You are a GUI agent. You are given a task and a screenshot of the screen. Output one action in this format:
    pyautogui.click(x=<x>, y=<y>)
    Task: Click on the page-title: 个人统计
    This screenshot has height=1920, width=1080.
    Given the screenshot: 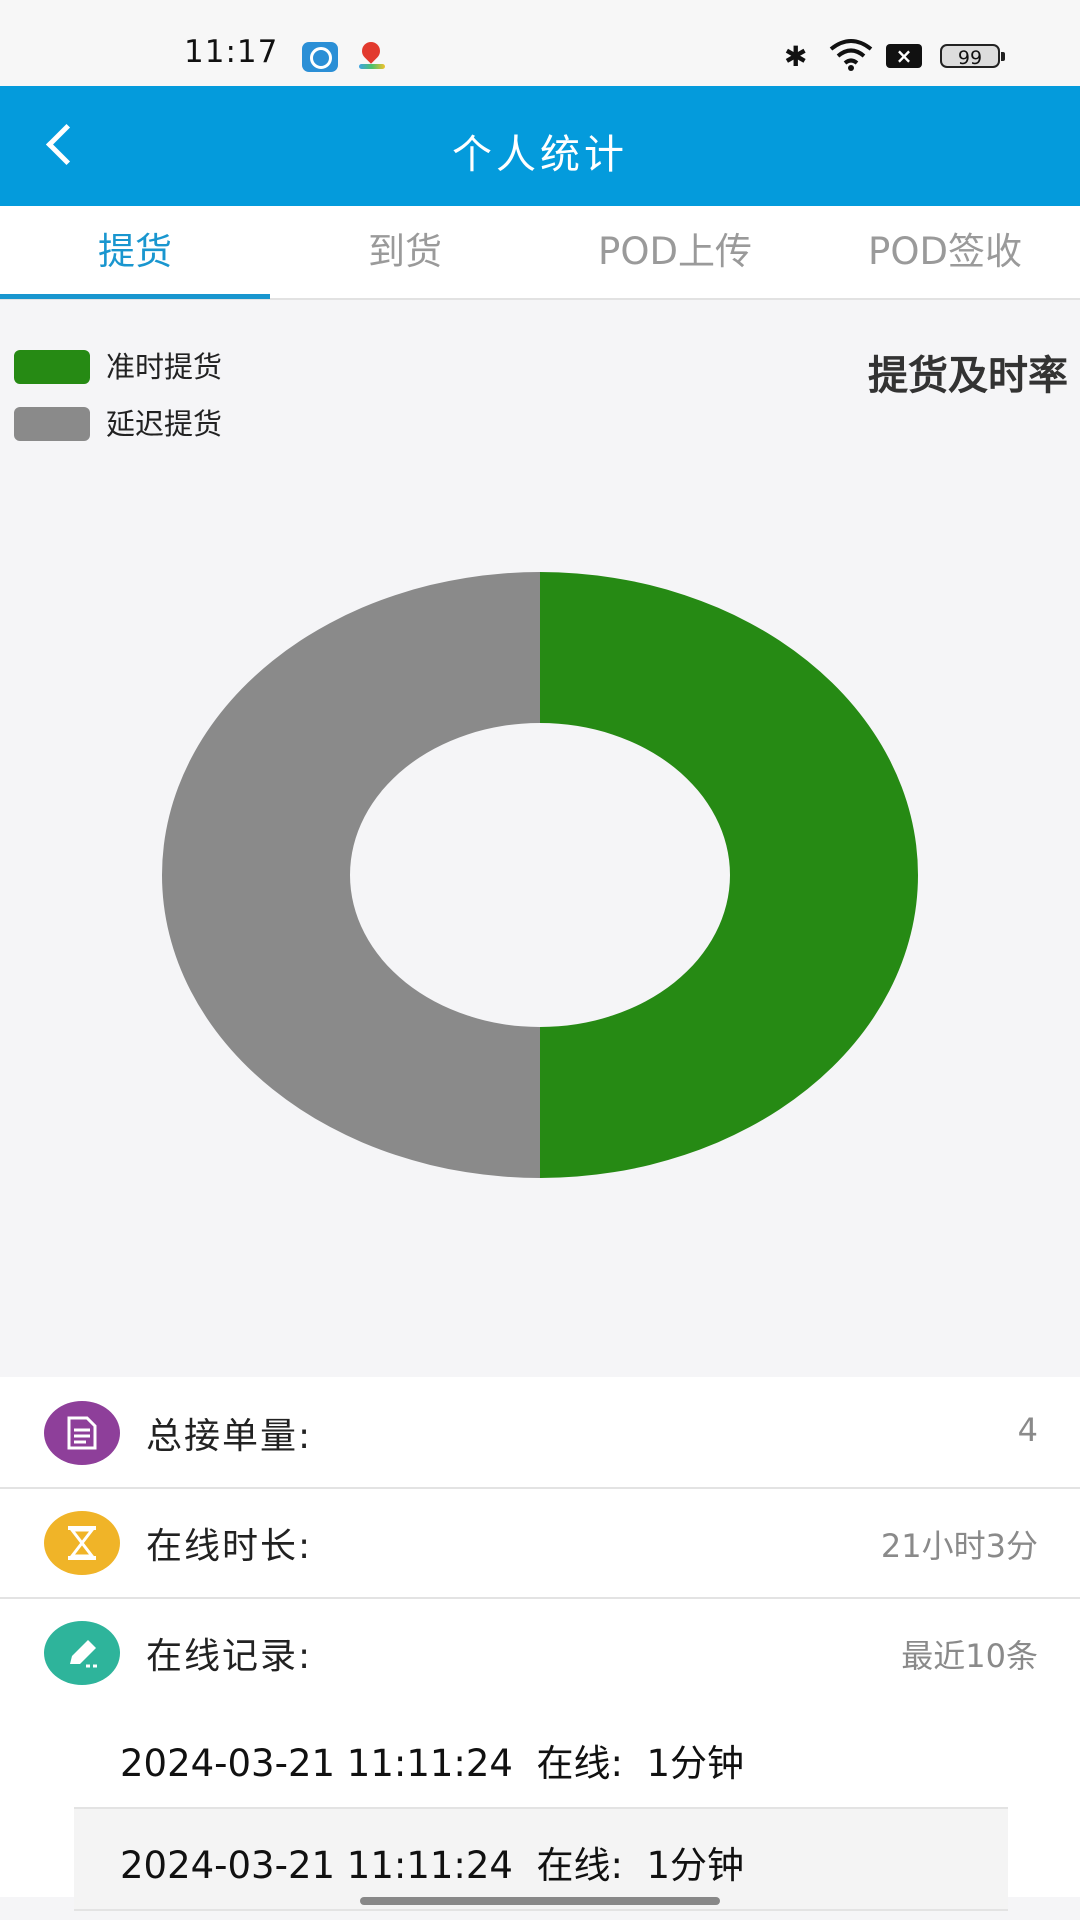 What is the action you would take?
    pyautogui.click(x=540, y=155)
    